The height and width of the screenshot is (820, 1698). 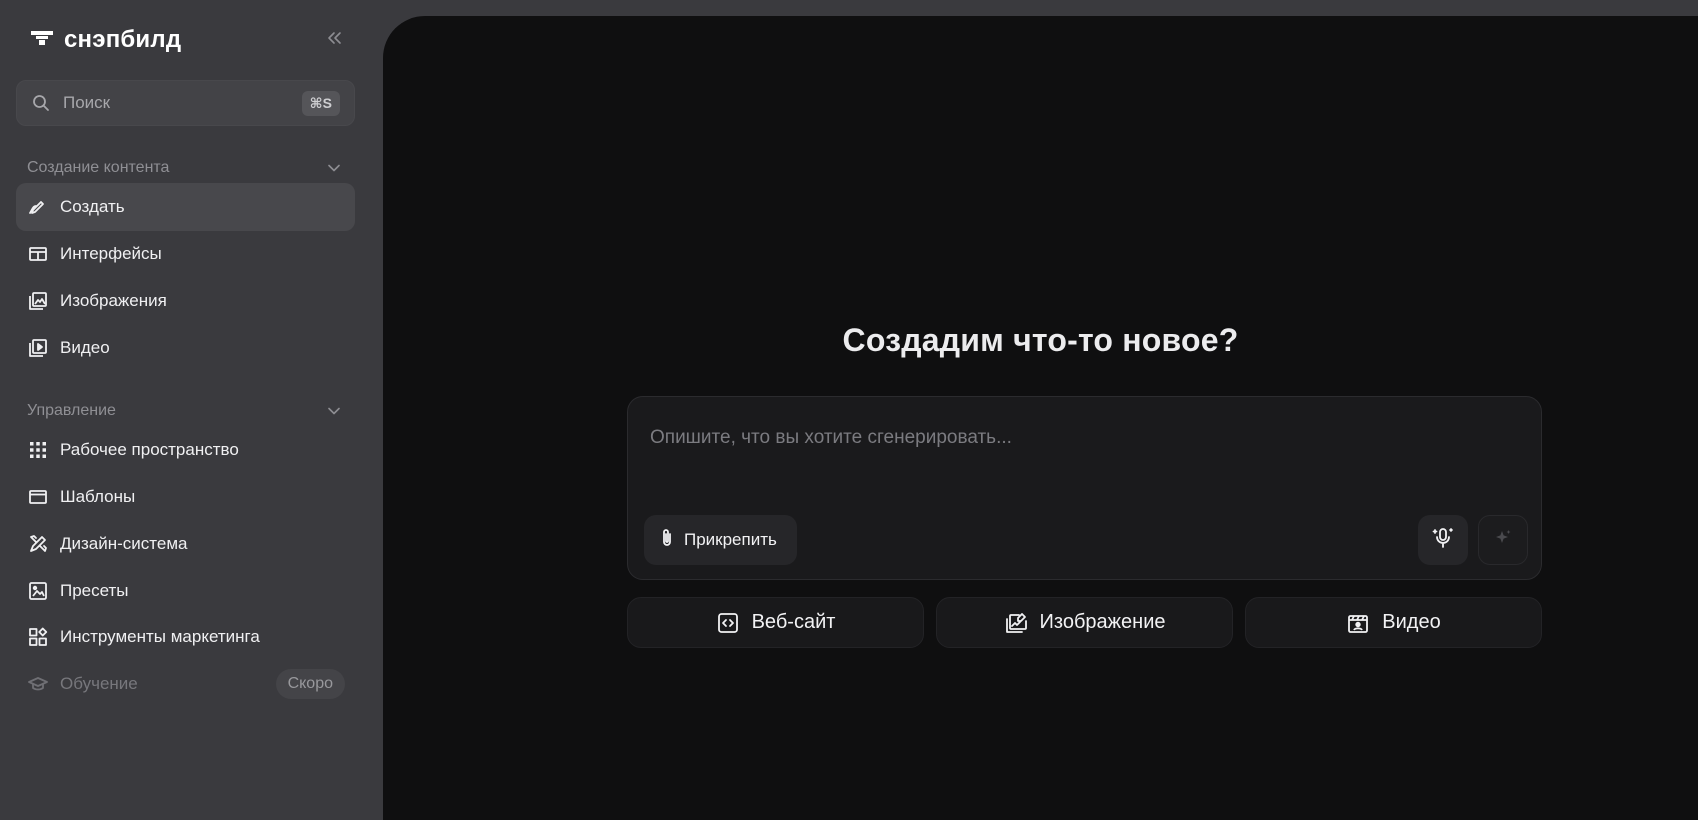 I want to click on sidebar-item-label: Пресеты, so click(x=94, y=590).